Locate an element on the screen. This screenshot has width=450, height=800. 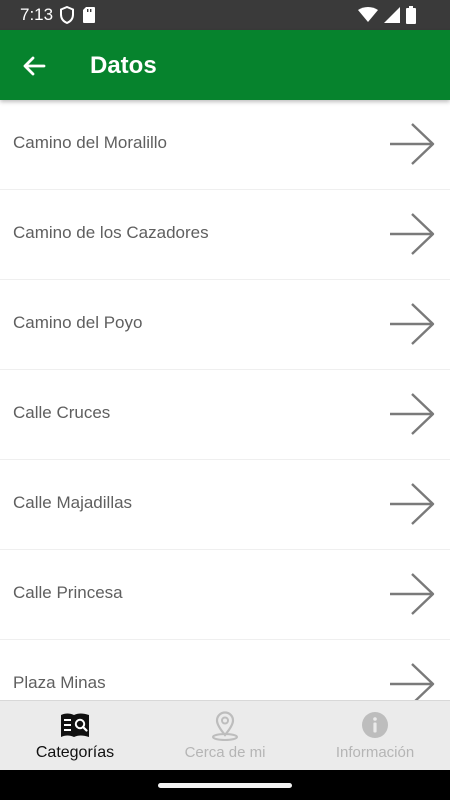
battery-icon is located at coordinates (411, 15).